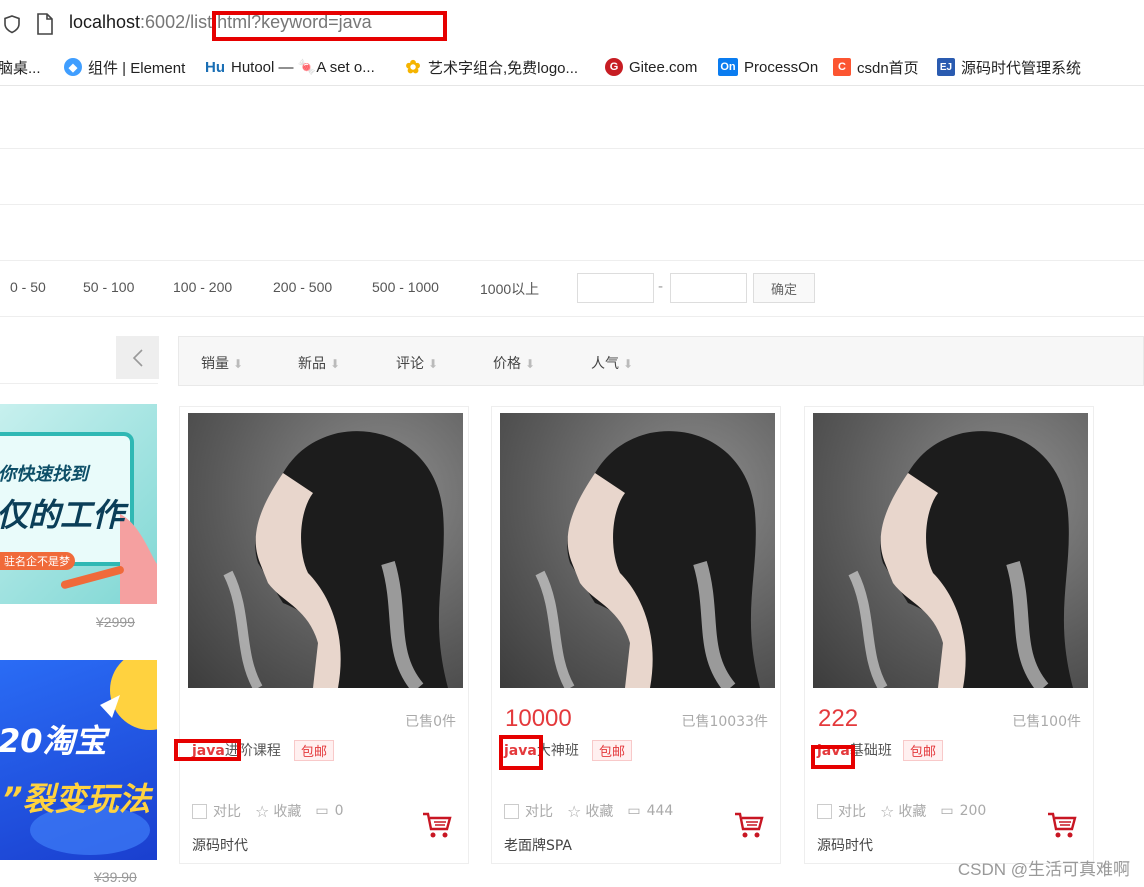 This screenshot has height=887, width=1144. What do you see at coordinates (509, 289) in the screenshot?
I see `price-range-option: 1000以上` at bounding box center [509, 289].